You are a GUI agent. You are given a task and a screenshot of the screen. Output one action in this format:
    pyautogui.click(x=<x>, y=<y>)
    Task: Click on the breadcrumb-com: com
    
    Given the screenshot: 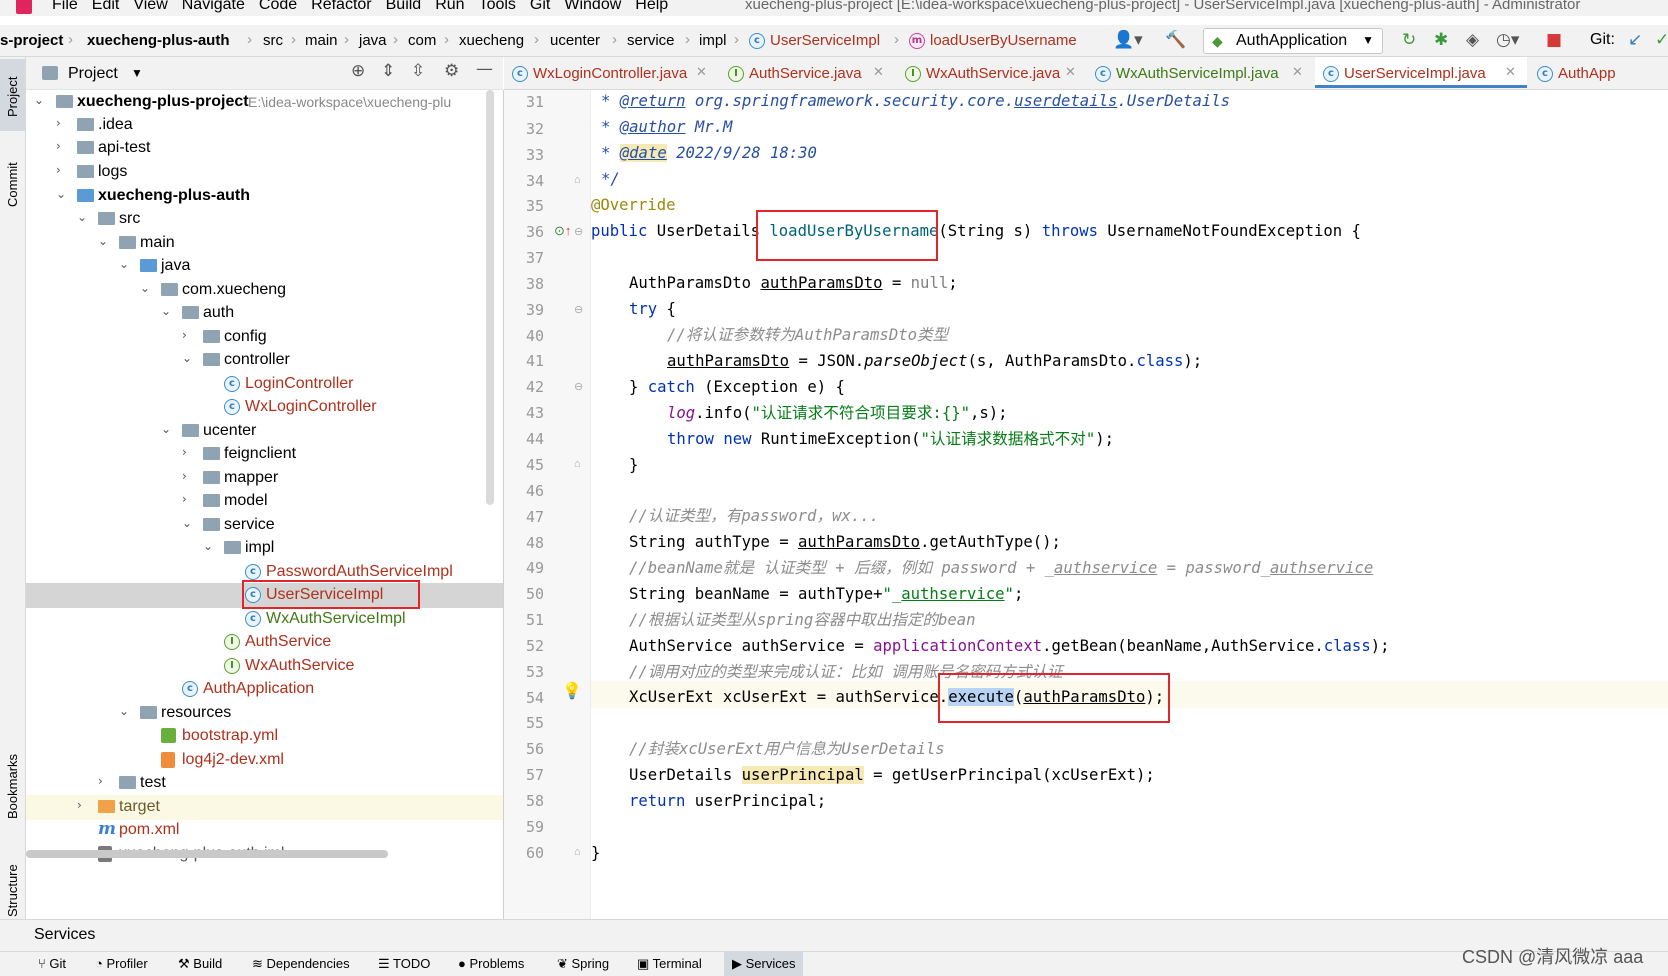 What is the action you would take?
    pyautogui.click(x=422, y=40)
    